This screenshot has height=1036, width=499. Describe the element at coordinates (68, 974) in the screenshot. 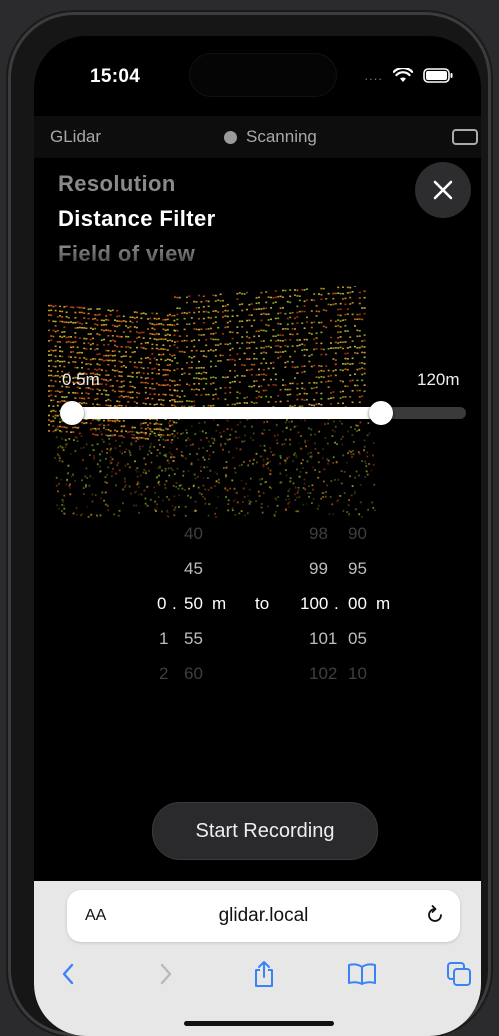

I see `back-button` at that location.